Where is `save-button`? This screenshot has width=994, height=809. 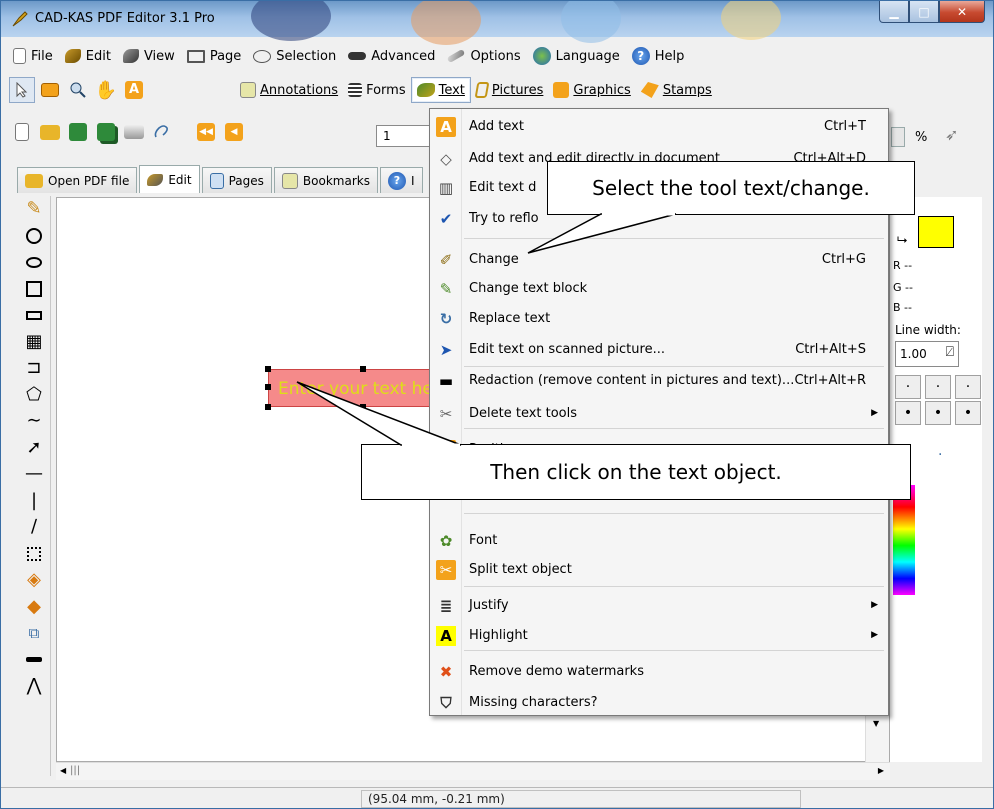
save-button is located at coordinates (78, 132).